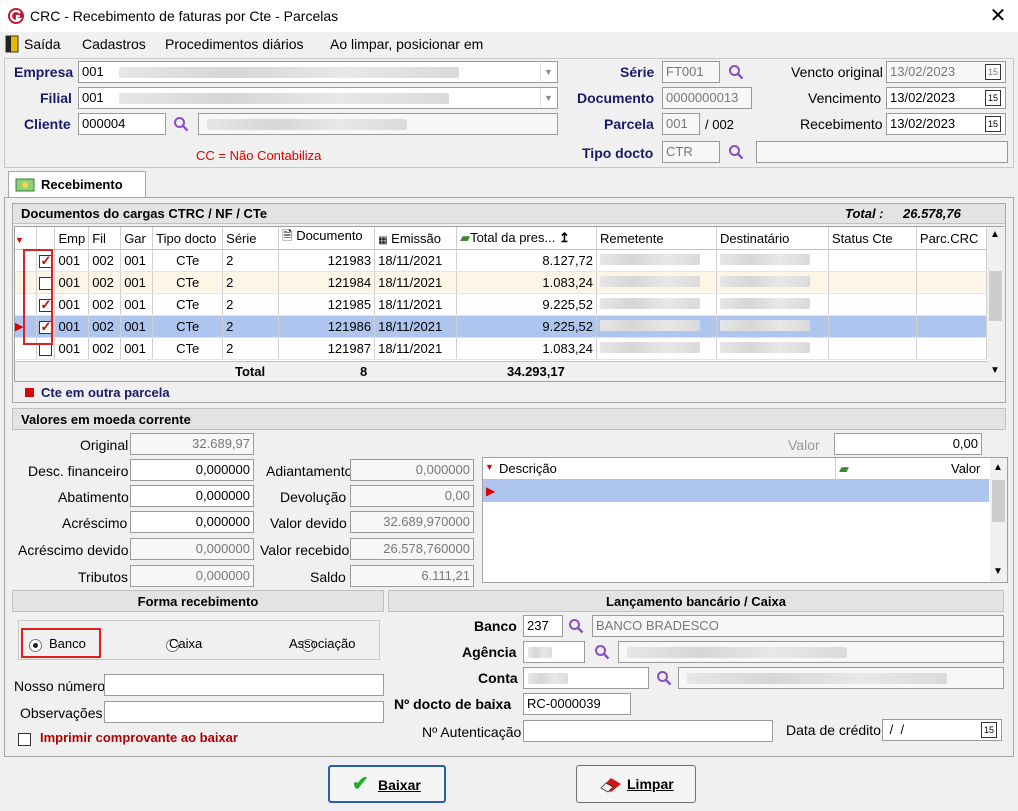 This screenshot has width=1018, height=811. What do you see at coordinates (833, 730) in the screenshot?
I see `data-credito-label: Data de crédito` at bounding box center [833, 730].